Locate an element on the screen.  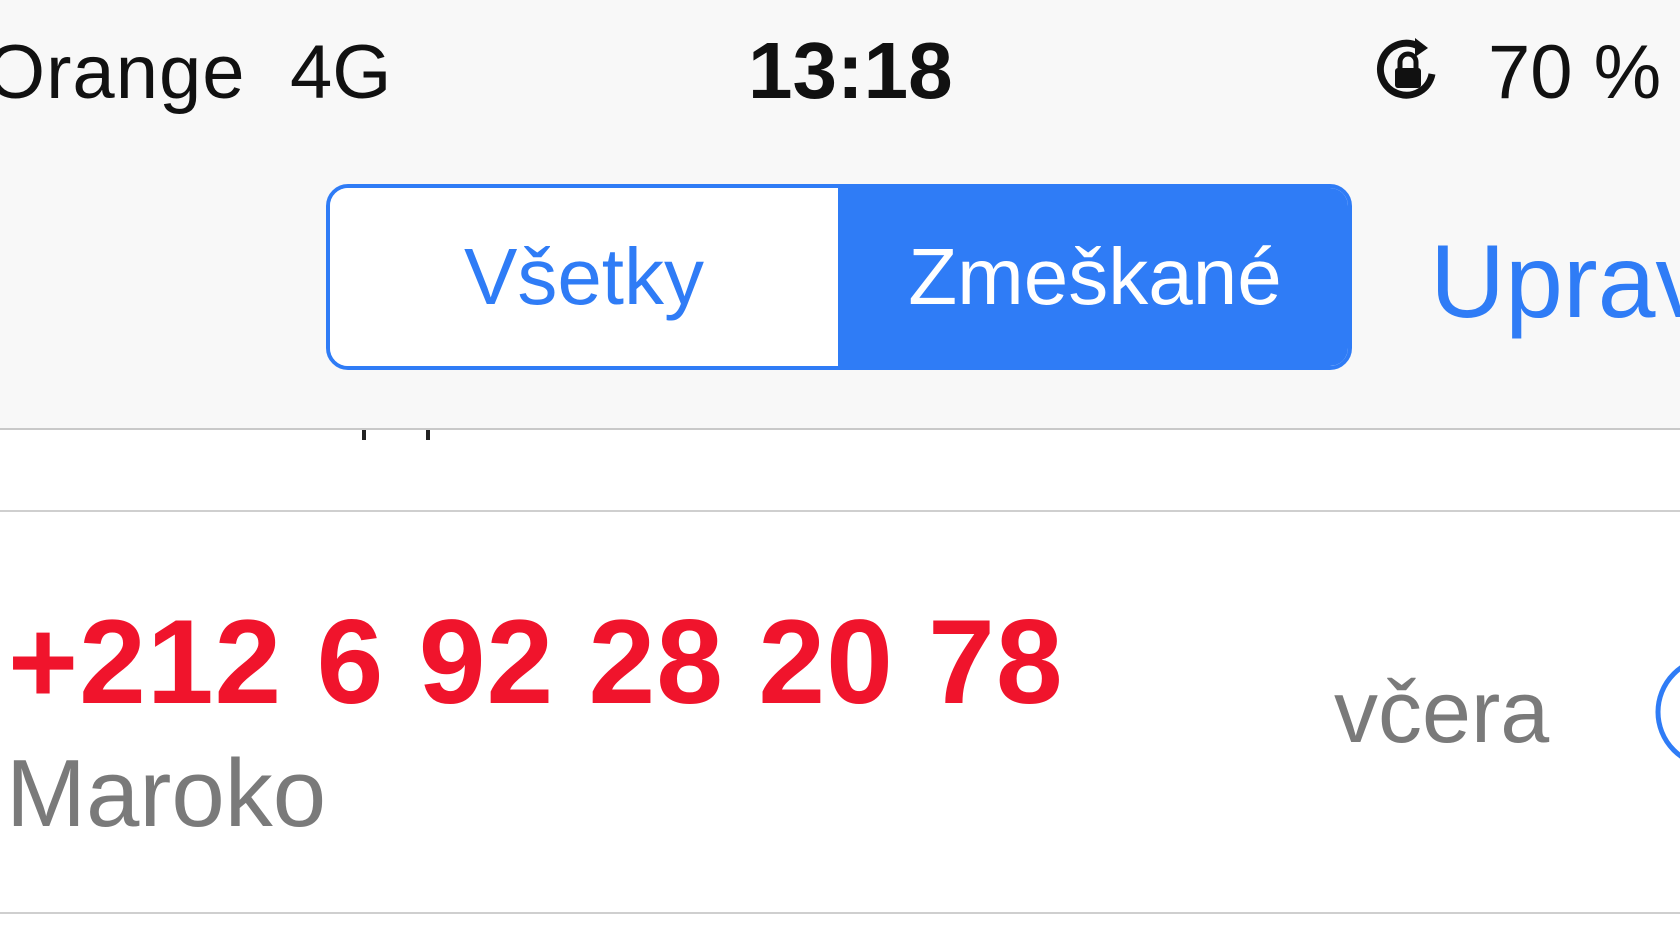
call-time: včera is located at coordinates (1442, 711).